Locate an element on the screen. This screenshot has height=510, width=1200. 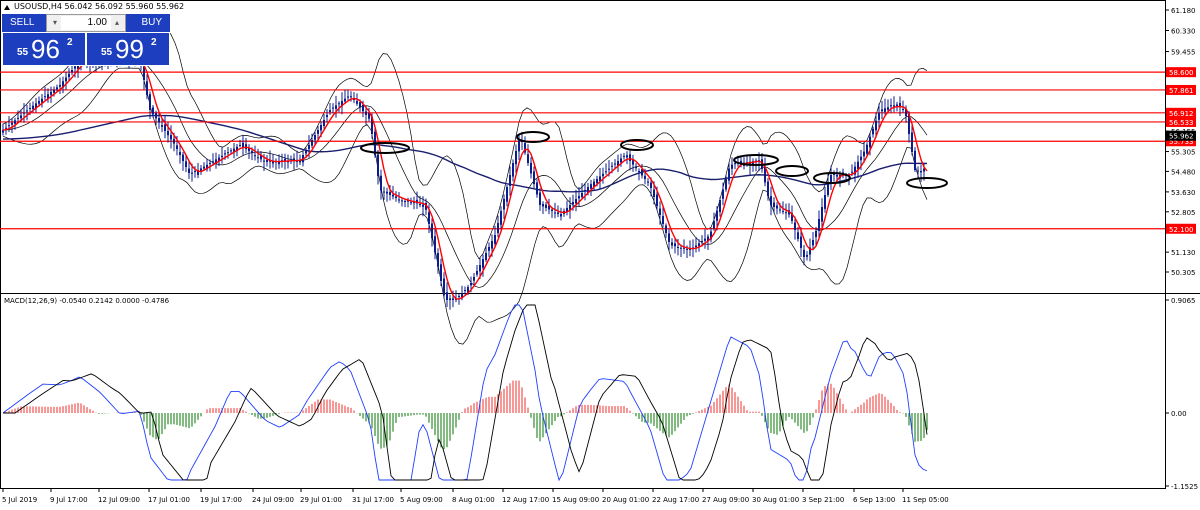
sell-price-prefix: 55 is located at coordinates (23, 52).